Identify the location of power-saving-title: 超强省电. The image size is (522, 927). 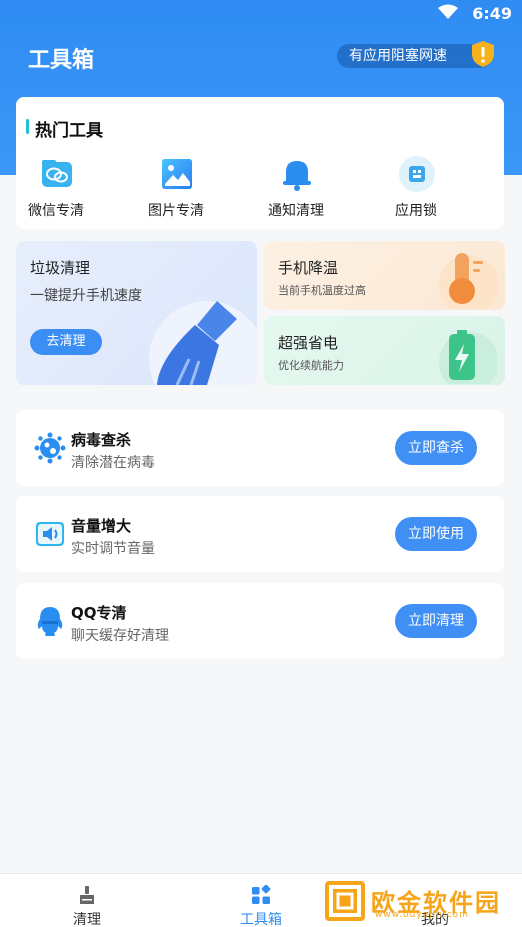
(308, 343).